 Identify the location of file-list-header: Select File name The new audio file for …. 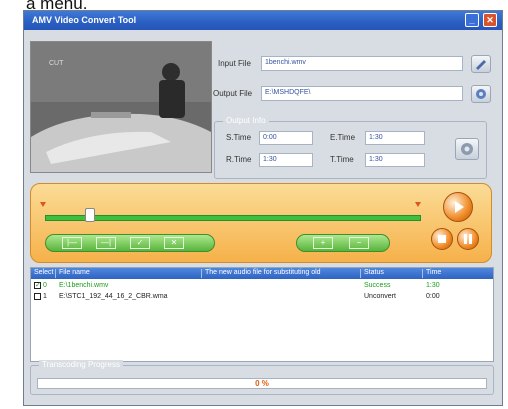
(262, 273).